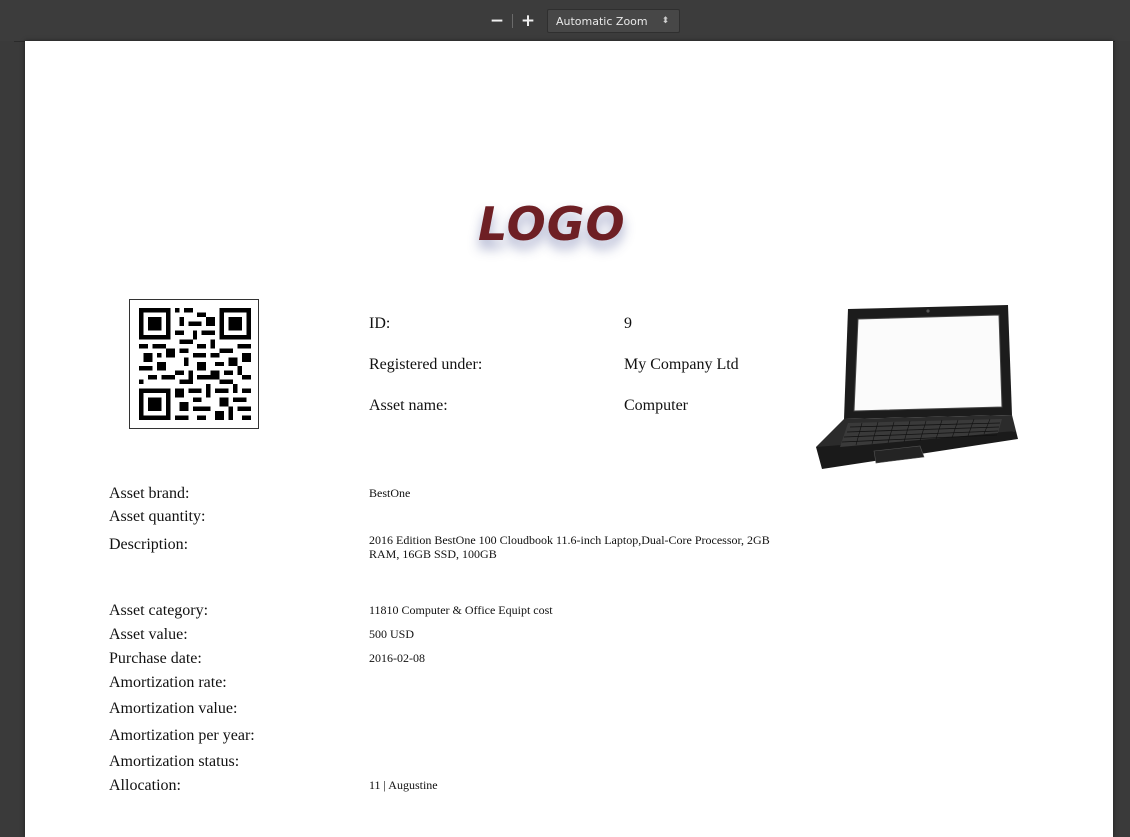 The image size is (1130, 837). I want to click on purchase-date-label: Purchase date:, so click(155, 658).